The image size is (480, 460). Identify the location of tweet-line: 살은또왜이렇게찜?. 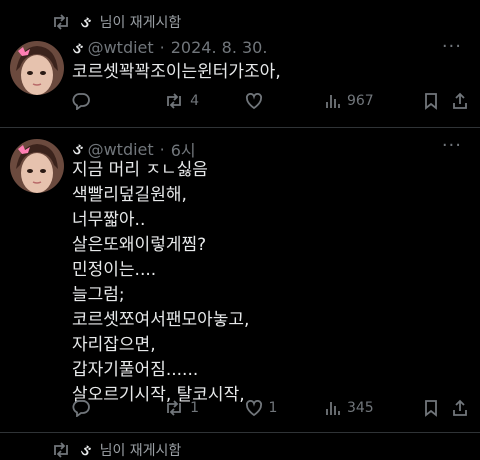
(139, 245).